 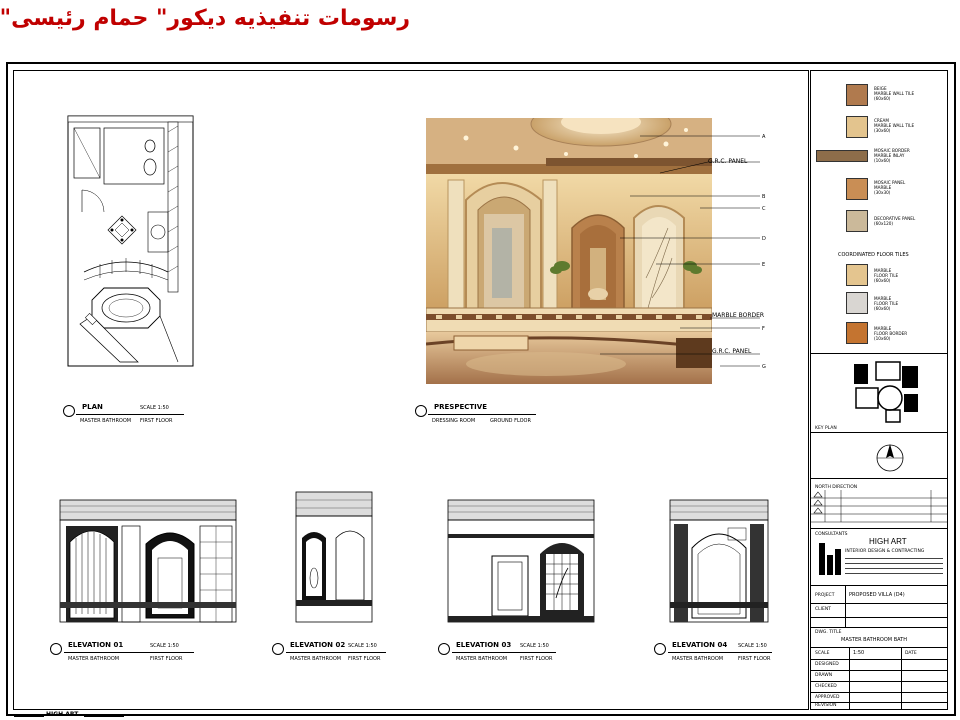 I want to click on north-arrow-icon, so click(x=890, y=458).